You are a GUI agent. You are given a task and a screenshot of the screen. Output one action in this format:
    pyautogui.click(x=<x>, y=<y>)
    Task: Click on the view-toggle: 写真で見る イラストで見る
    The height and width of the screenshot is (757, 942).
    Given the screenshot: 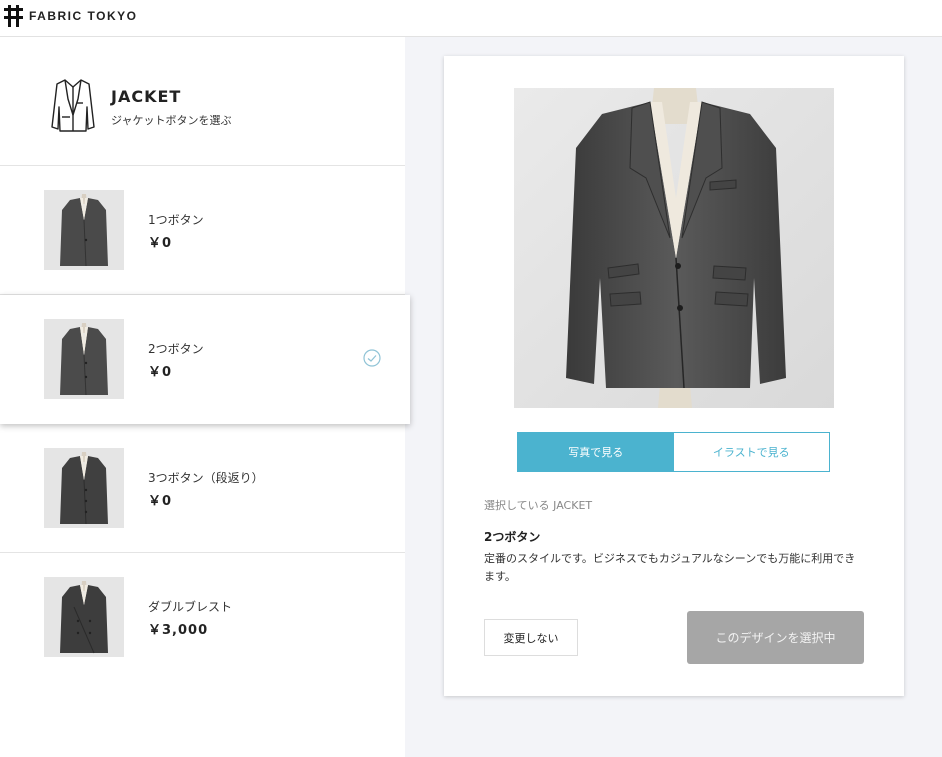 What is the action you would take?
    pyautogui.click(x=673, y=452)
    